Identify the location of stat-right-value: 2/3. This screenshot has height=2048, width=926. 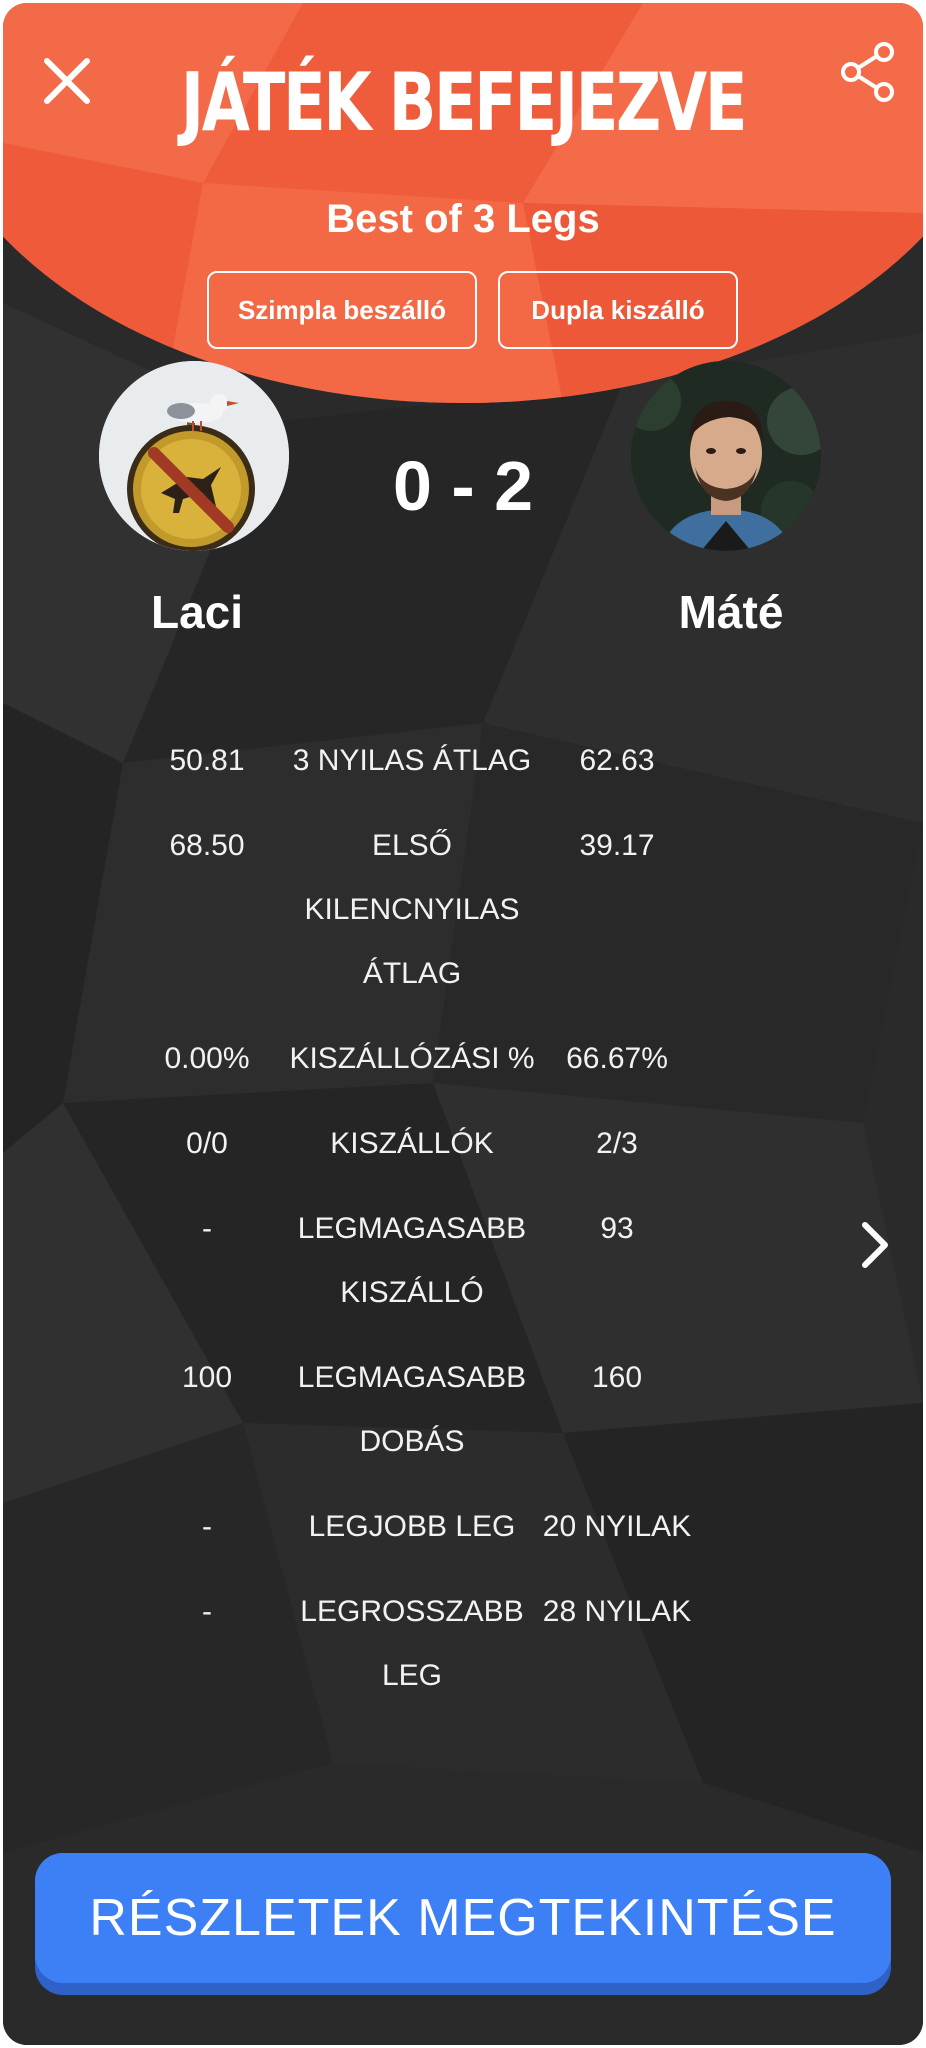
(617, 1143).